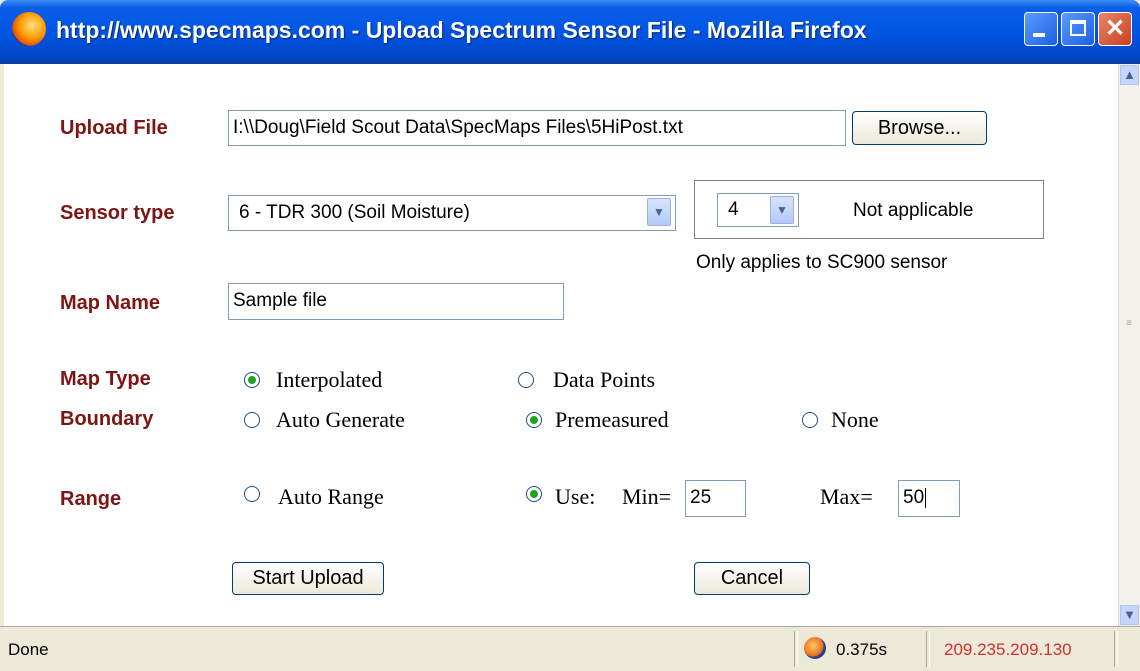 The image size is (1140, 671). I want to click on range-min-input: 25, so click(715, 498).